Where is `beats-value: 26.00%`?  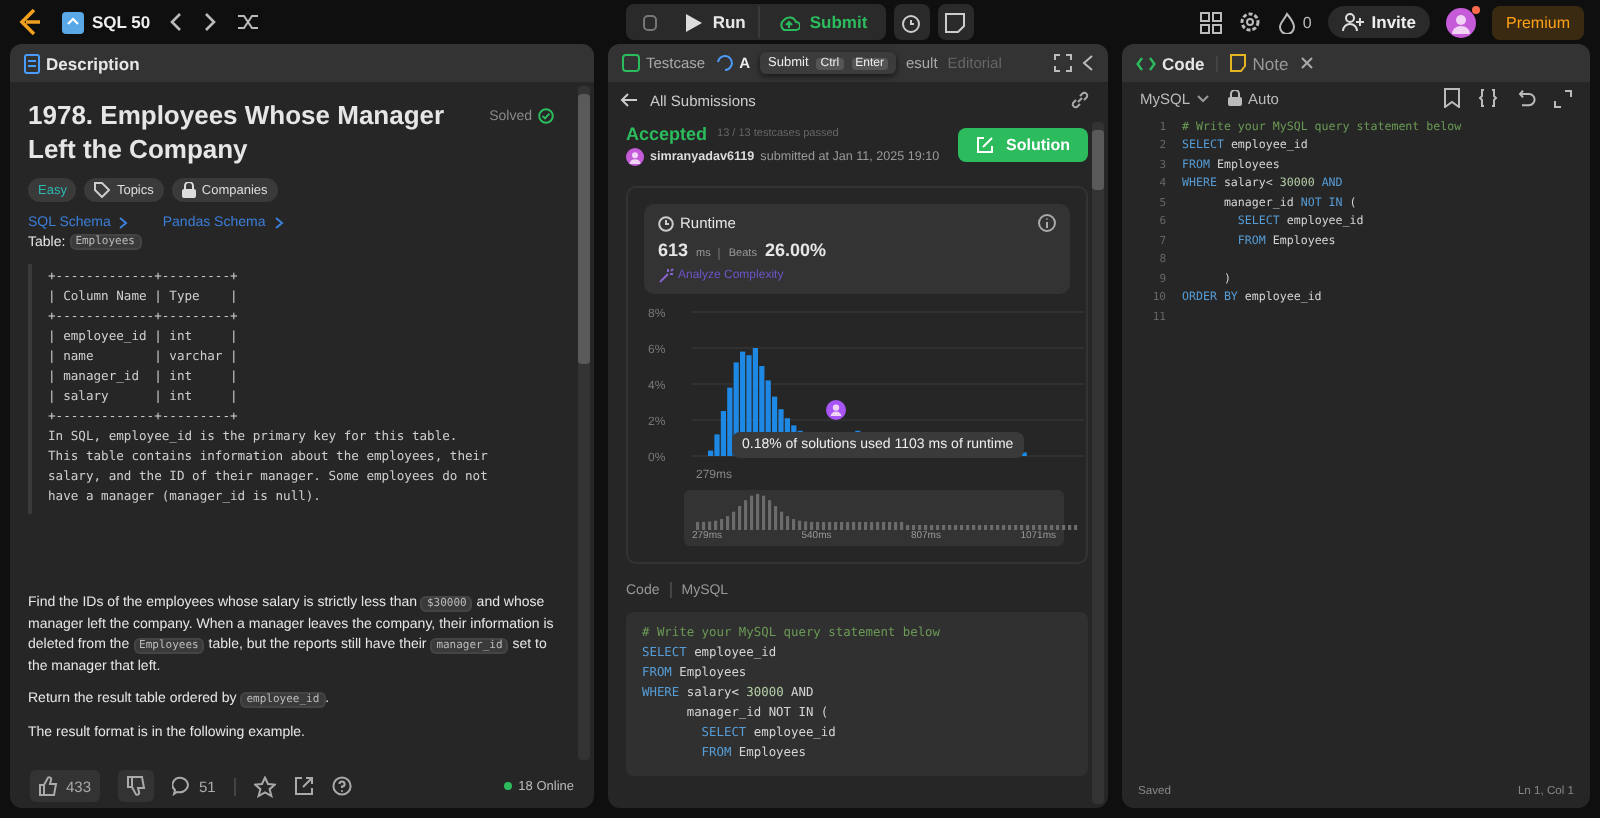
beats-value: 26.00% is located at coordinates (795, 250).